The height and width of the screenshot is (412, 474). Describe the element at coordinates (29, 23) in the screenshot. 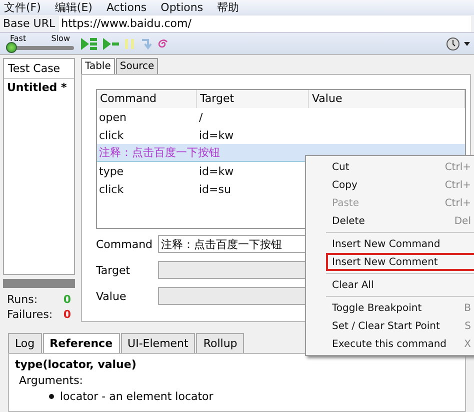

I see `base-url-label: Base URL` at that location.